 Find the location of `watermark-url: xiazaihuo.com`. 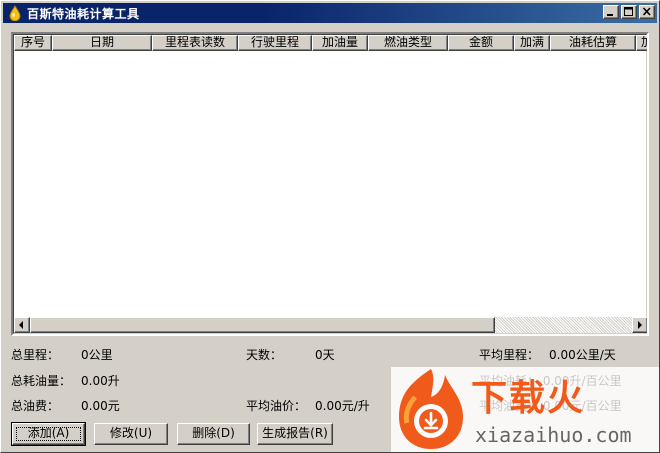

watermark-url: xiazaihuo.com is located at coordinates (553, 435).